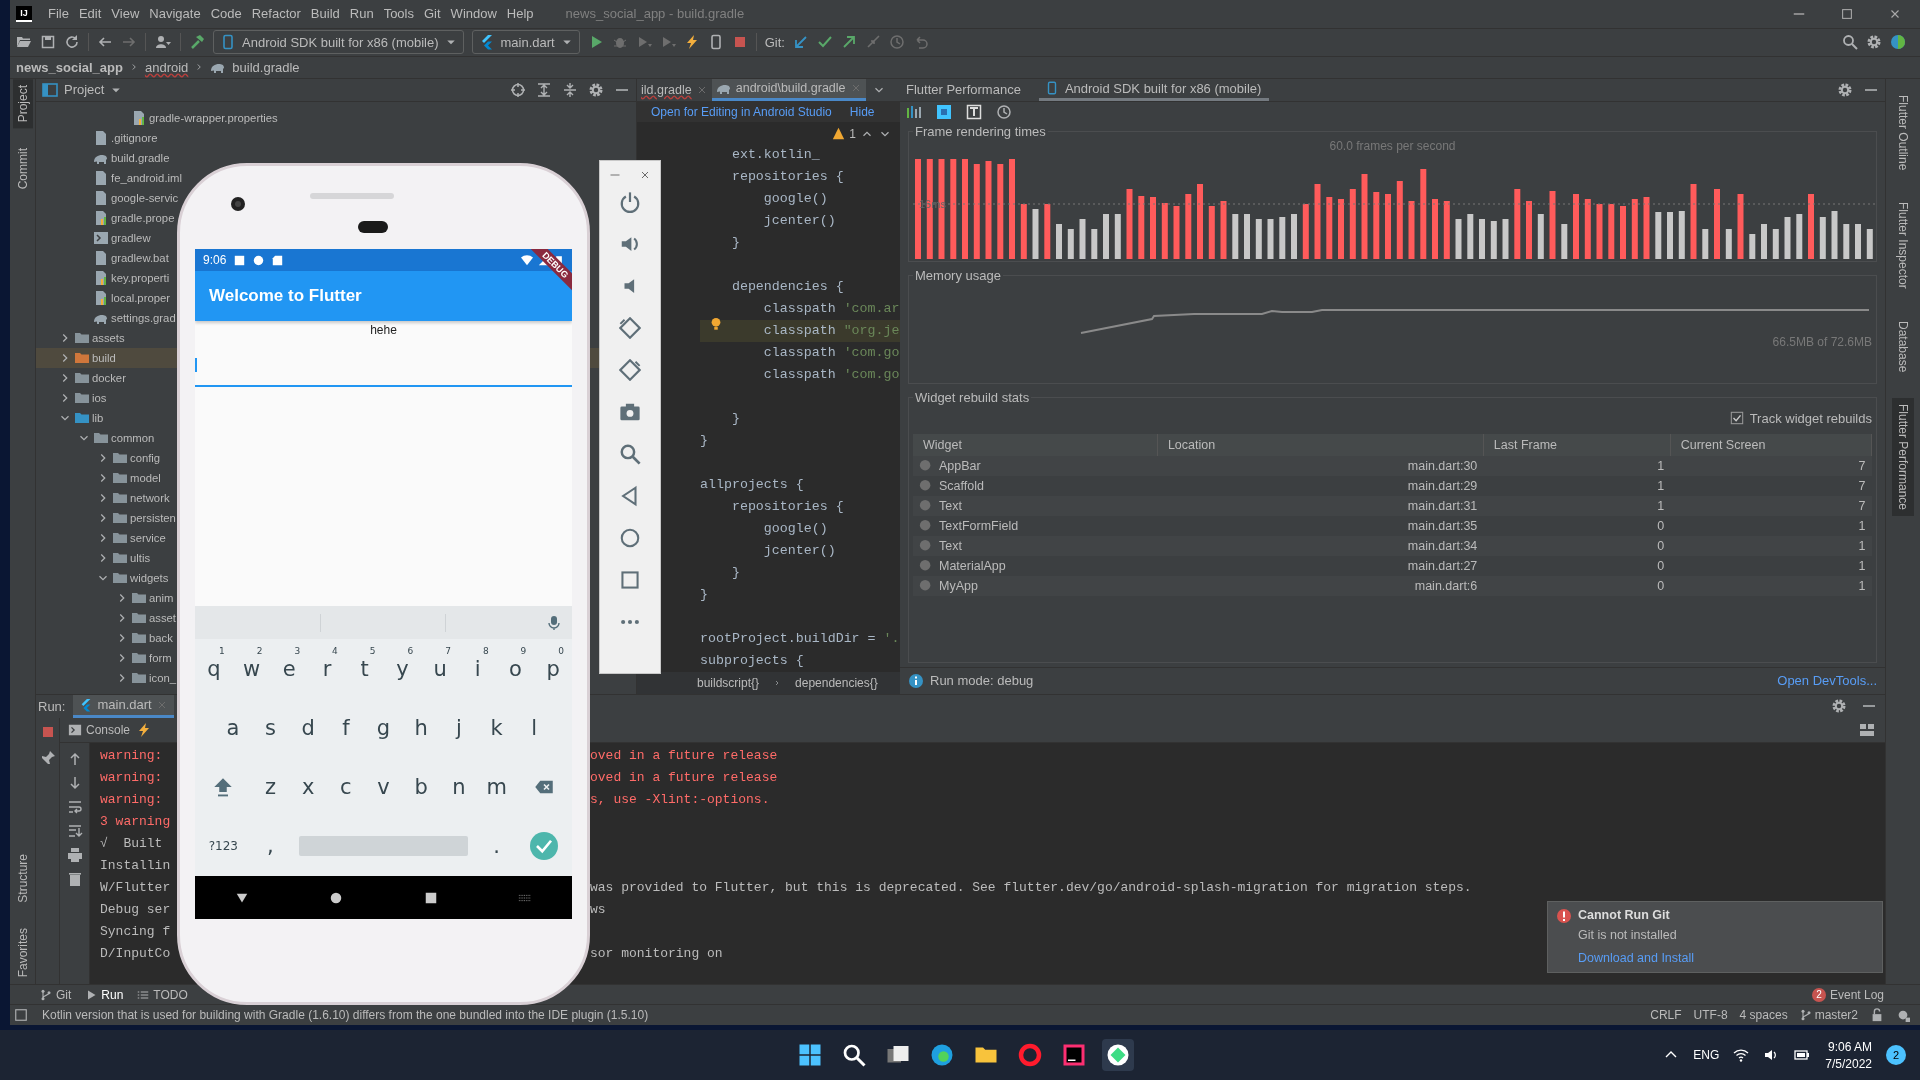 This screenshot has width=1920, height=1080. What do you see at coordinates (1004, 111) in the screenshot?
I see `clock-icon` at bounding box center [1004, 111].